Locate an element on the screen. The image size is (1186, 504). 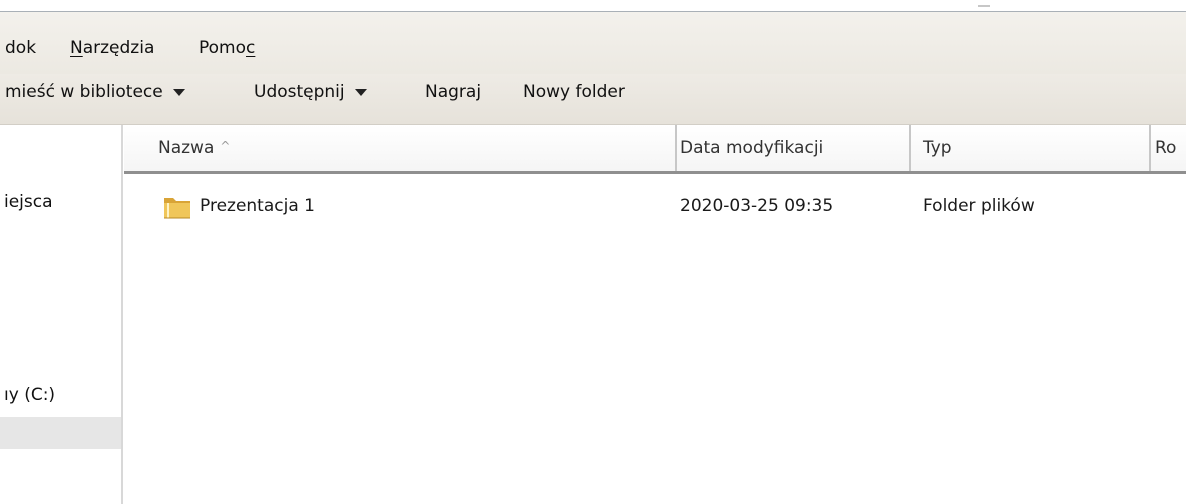
new-folder-button: Nowy folder is located at coordinates (574, 92).